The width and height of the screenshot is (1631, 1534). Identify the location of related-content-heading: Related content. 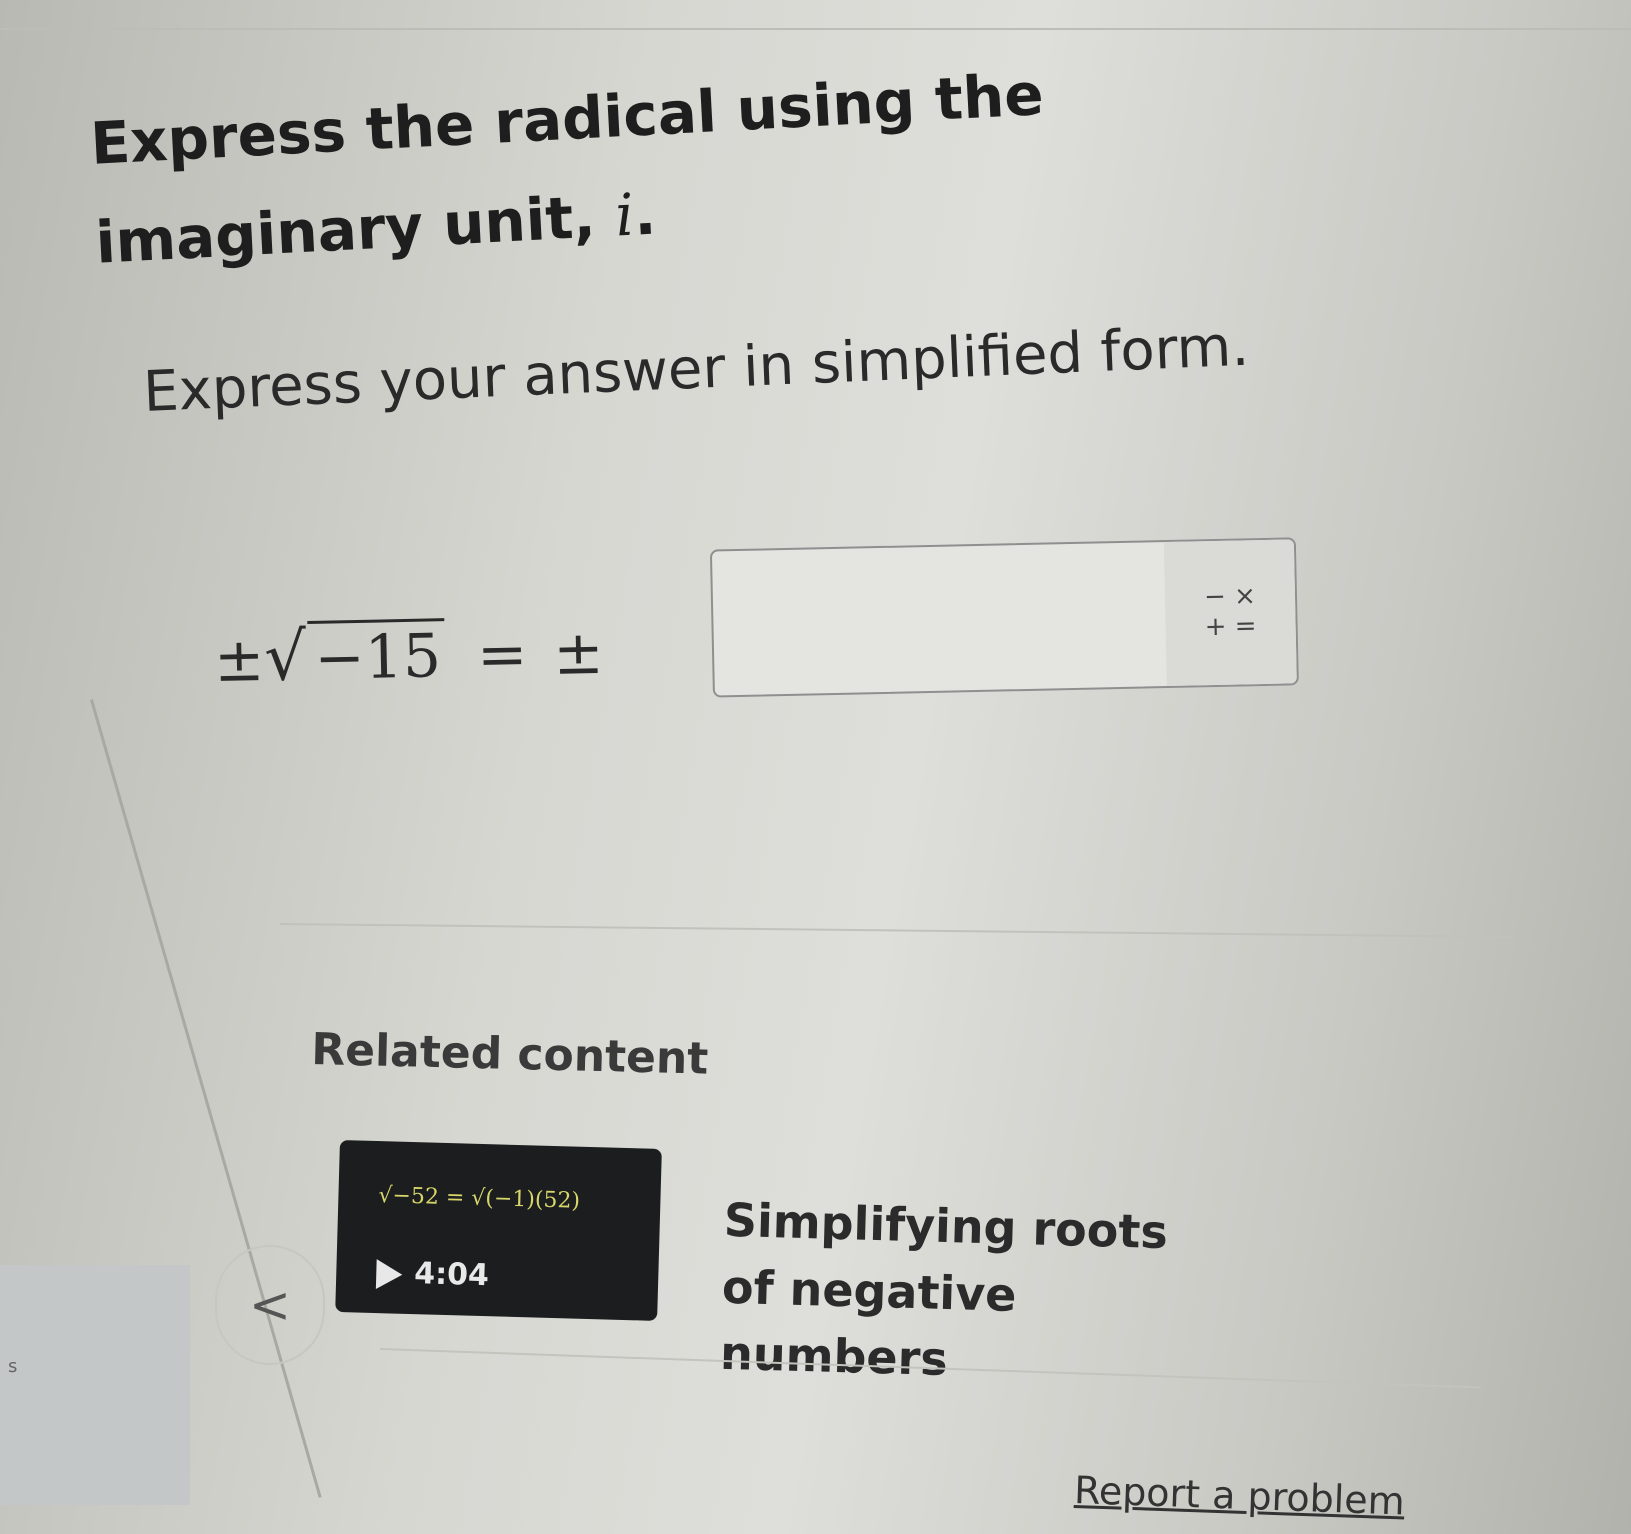
(509, 1054).